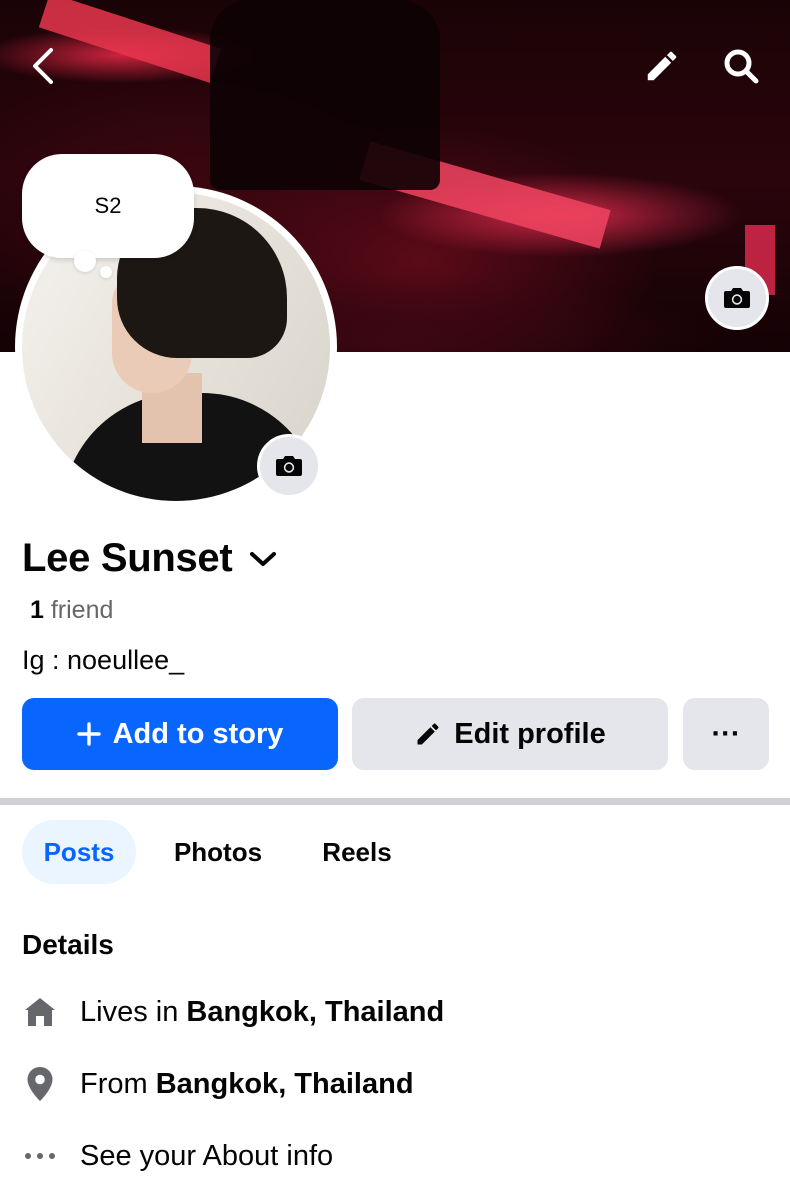  What do you see at coordinates (325, 95) in the screenshot?
I see `cover-figure` at bounding box center [325, 95].